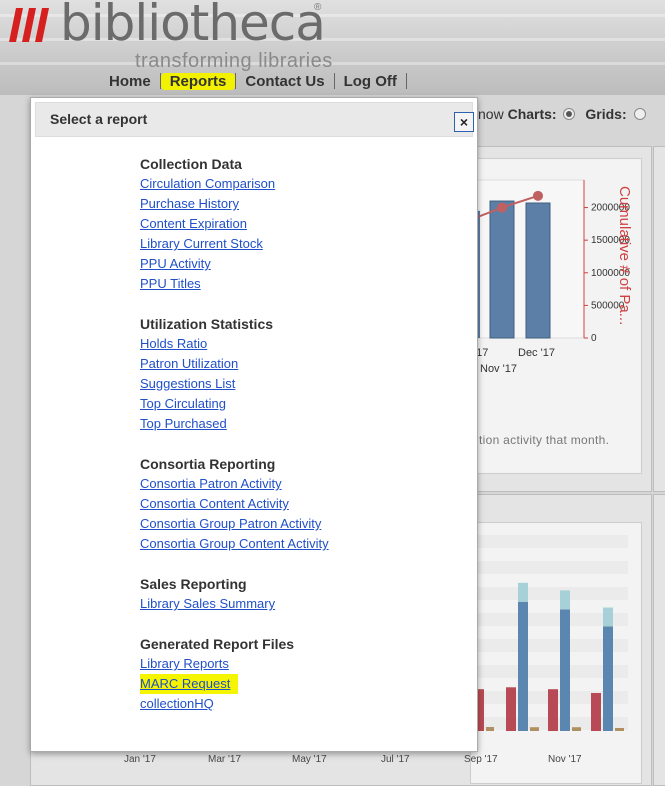 Image resolution: width=665 pixels, height=786 pixels. Describe the element at coordinates (234, 264) in the screenshot. I see `link-ppu-activity: PPU Activity` at that location.